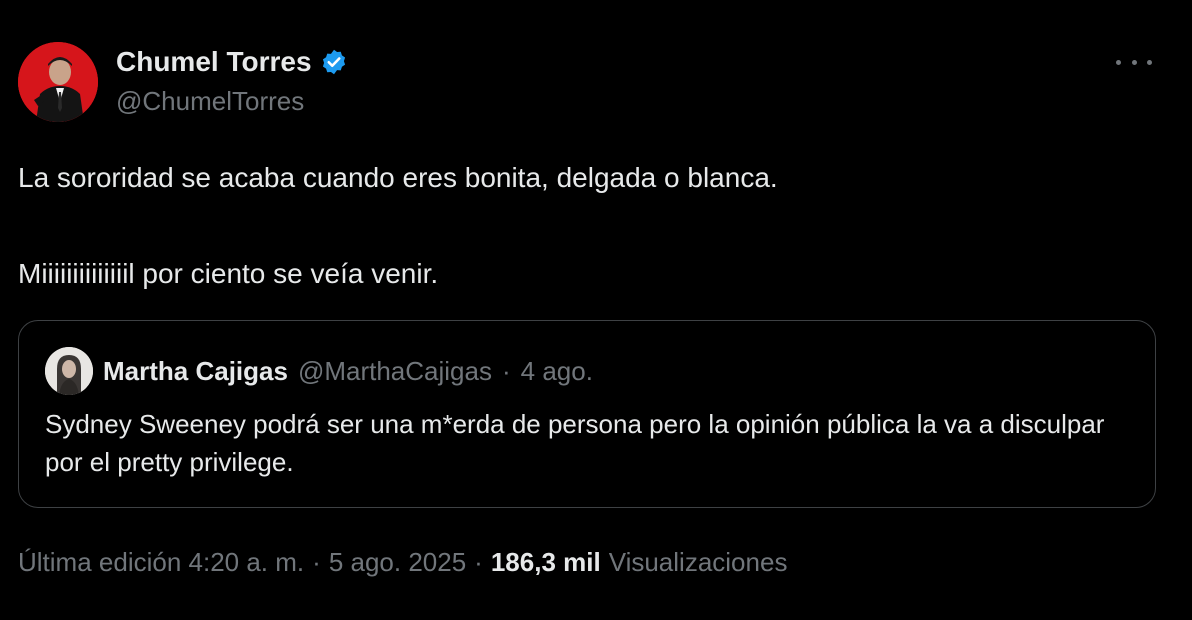 Image resolution: width=1192 pixels, height=620 pixels. Describe the element at coordinates (698, 562) in the screenshot. I see `views-label: Visualizaciones` at that location.